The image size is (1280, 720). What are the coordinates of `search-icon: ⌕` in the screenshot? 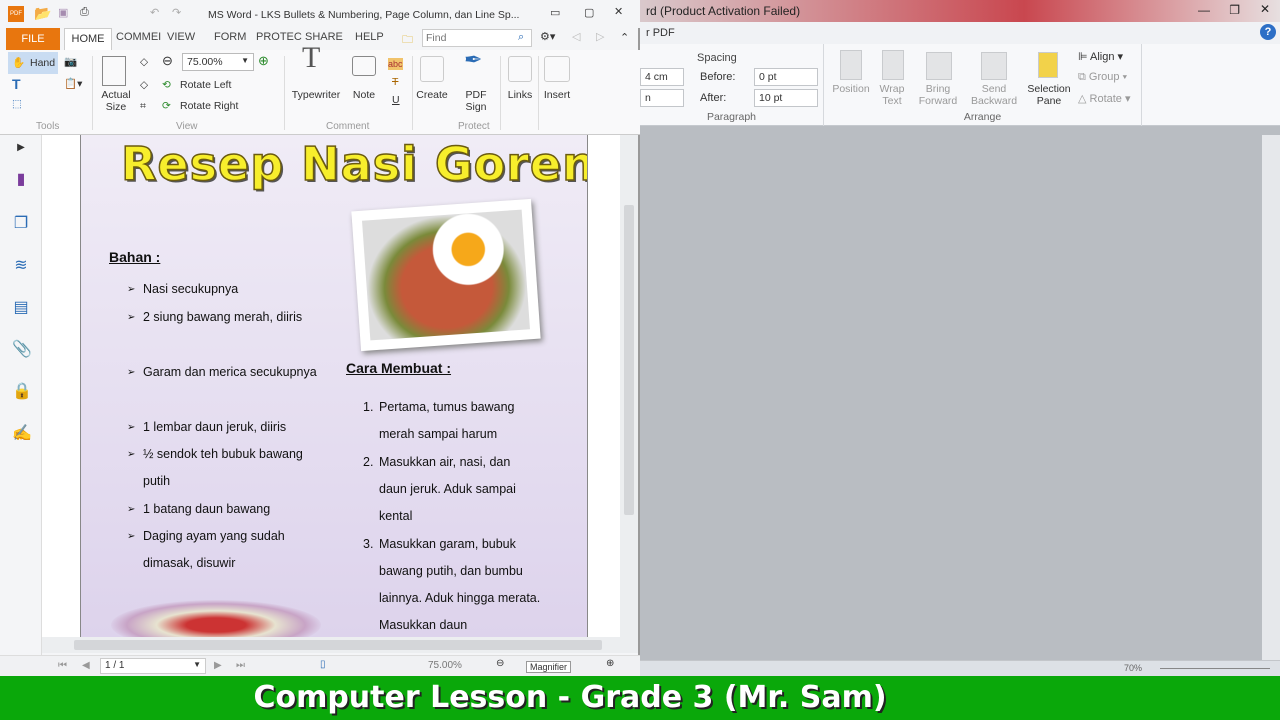 It's located at (521, 37).